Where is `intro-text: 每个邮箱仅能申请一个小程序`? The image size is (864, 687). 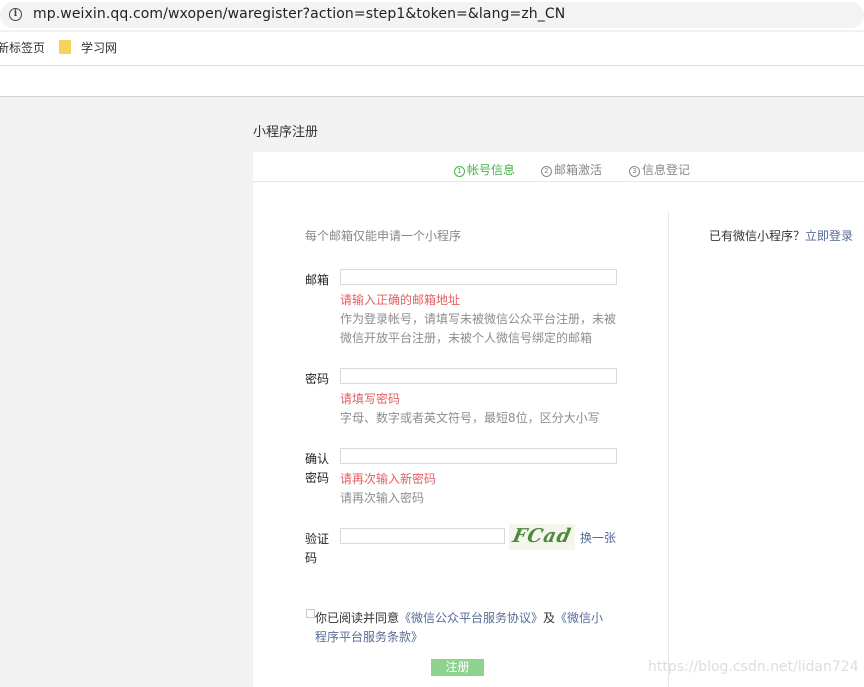 intro-text: 每个邮箱仅能申请一个小程序 is located at coordinates (383, 236).